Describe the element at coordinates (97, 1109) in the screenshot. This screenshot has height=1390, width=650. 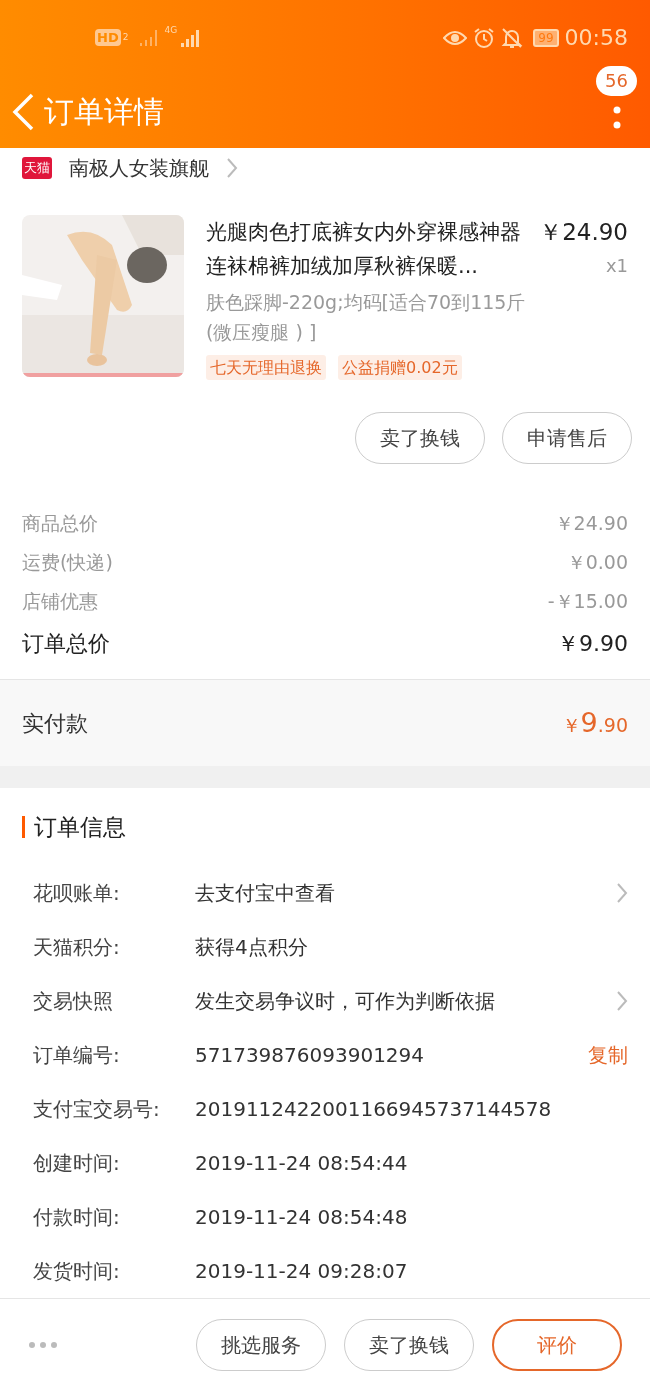
I see `info-label: 支付宝交易号:` at that location.